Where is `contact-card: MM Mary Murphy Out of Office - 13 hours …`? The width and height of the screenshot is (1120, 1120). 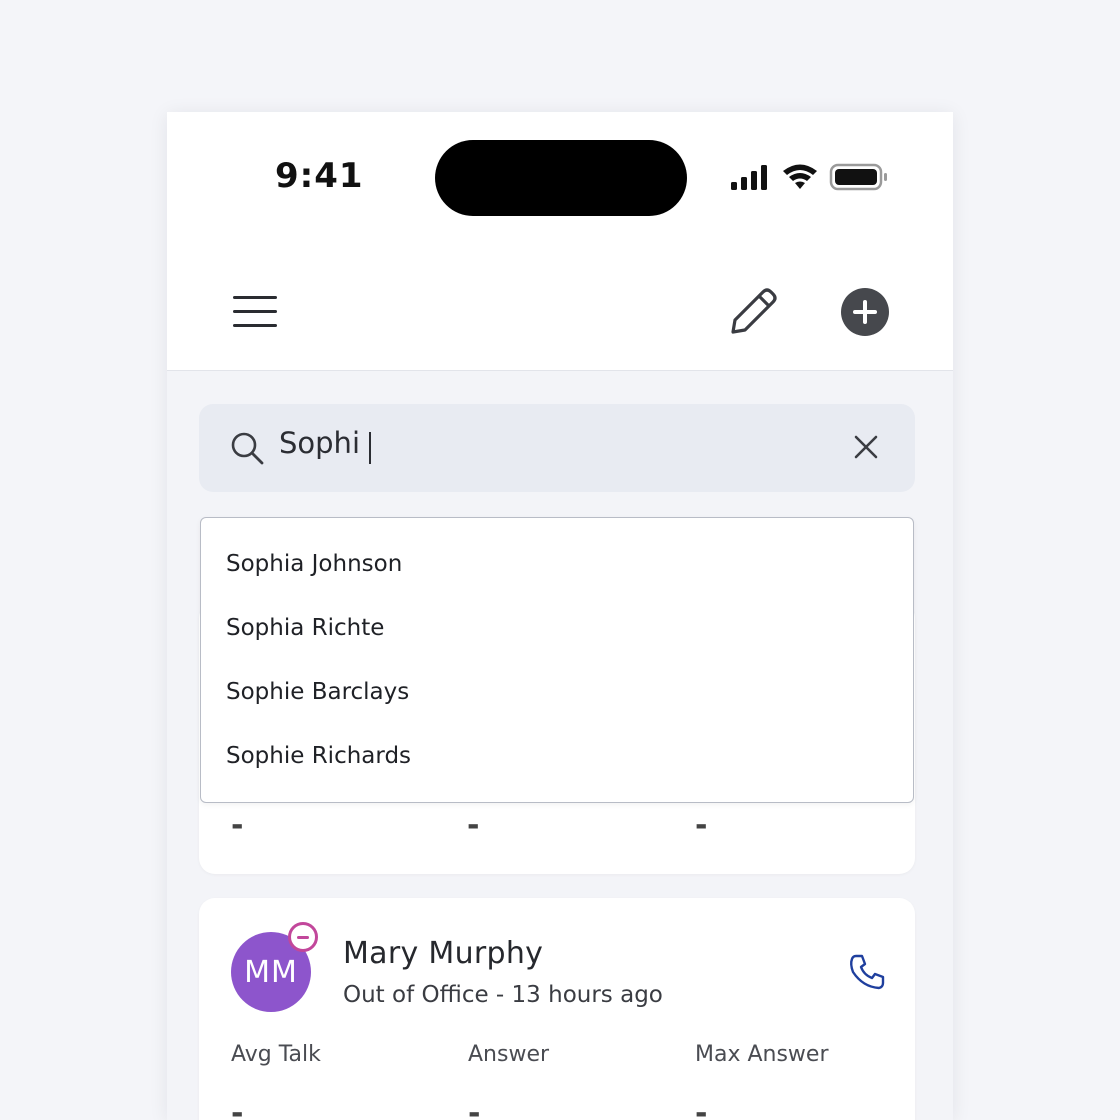
contact-card: MM Mary Murphy Out of Office - 13 hours … is located at coordinates (557, 1009).